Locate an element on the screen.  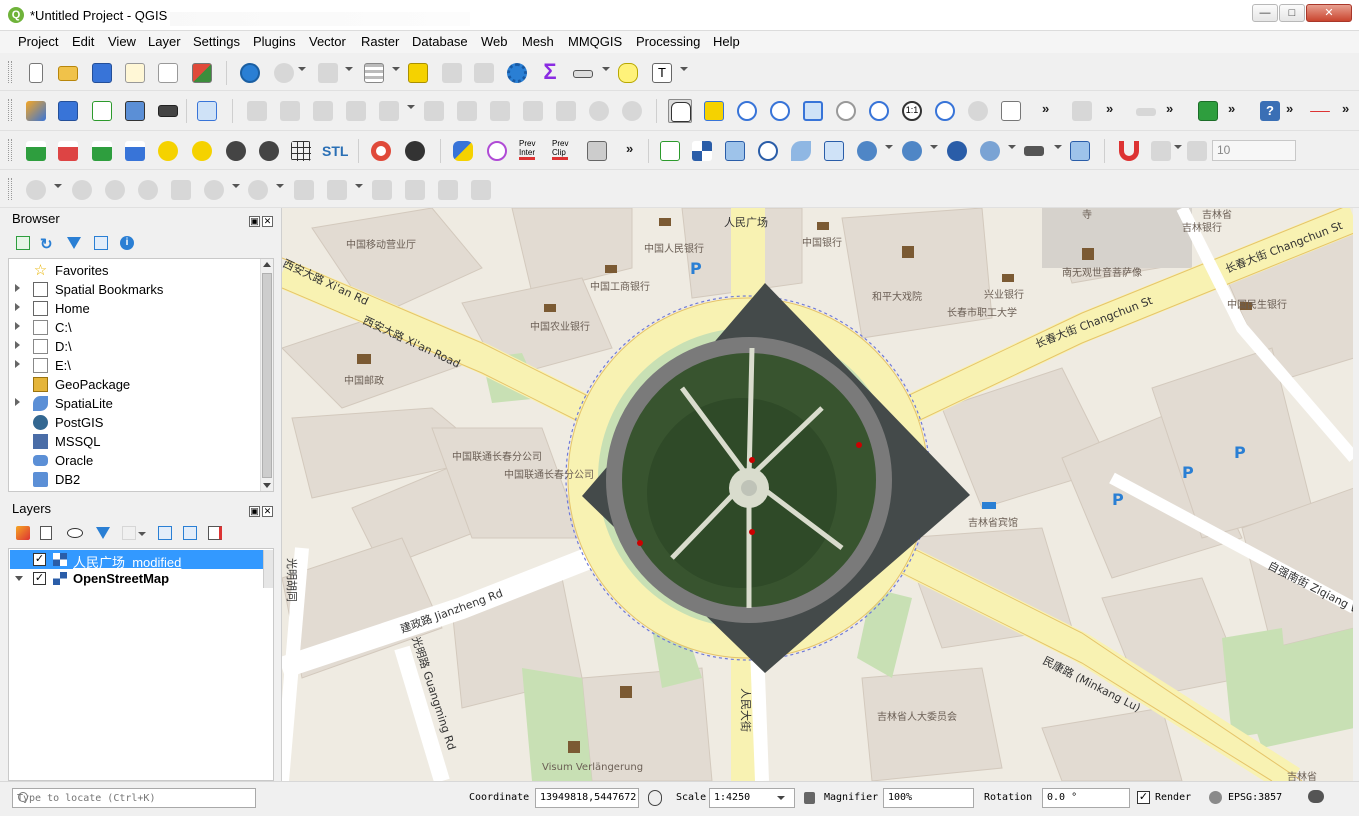
move-feature-button is located at coordinates (36, 190).